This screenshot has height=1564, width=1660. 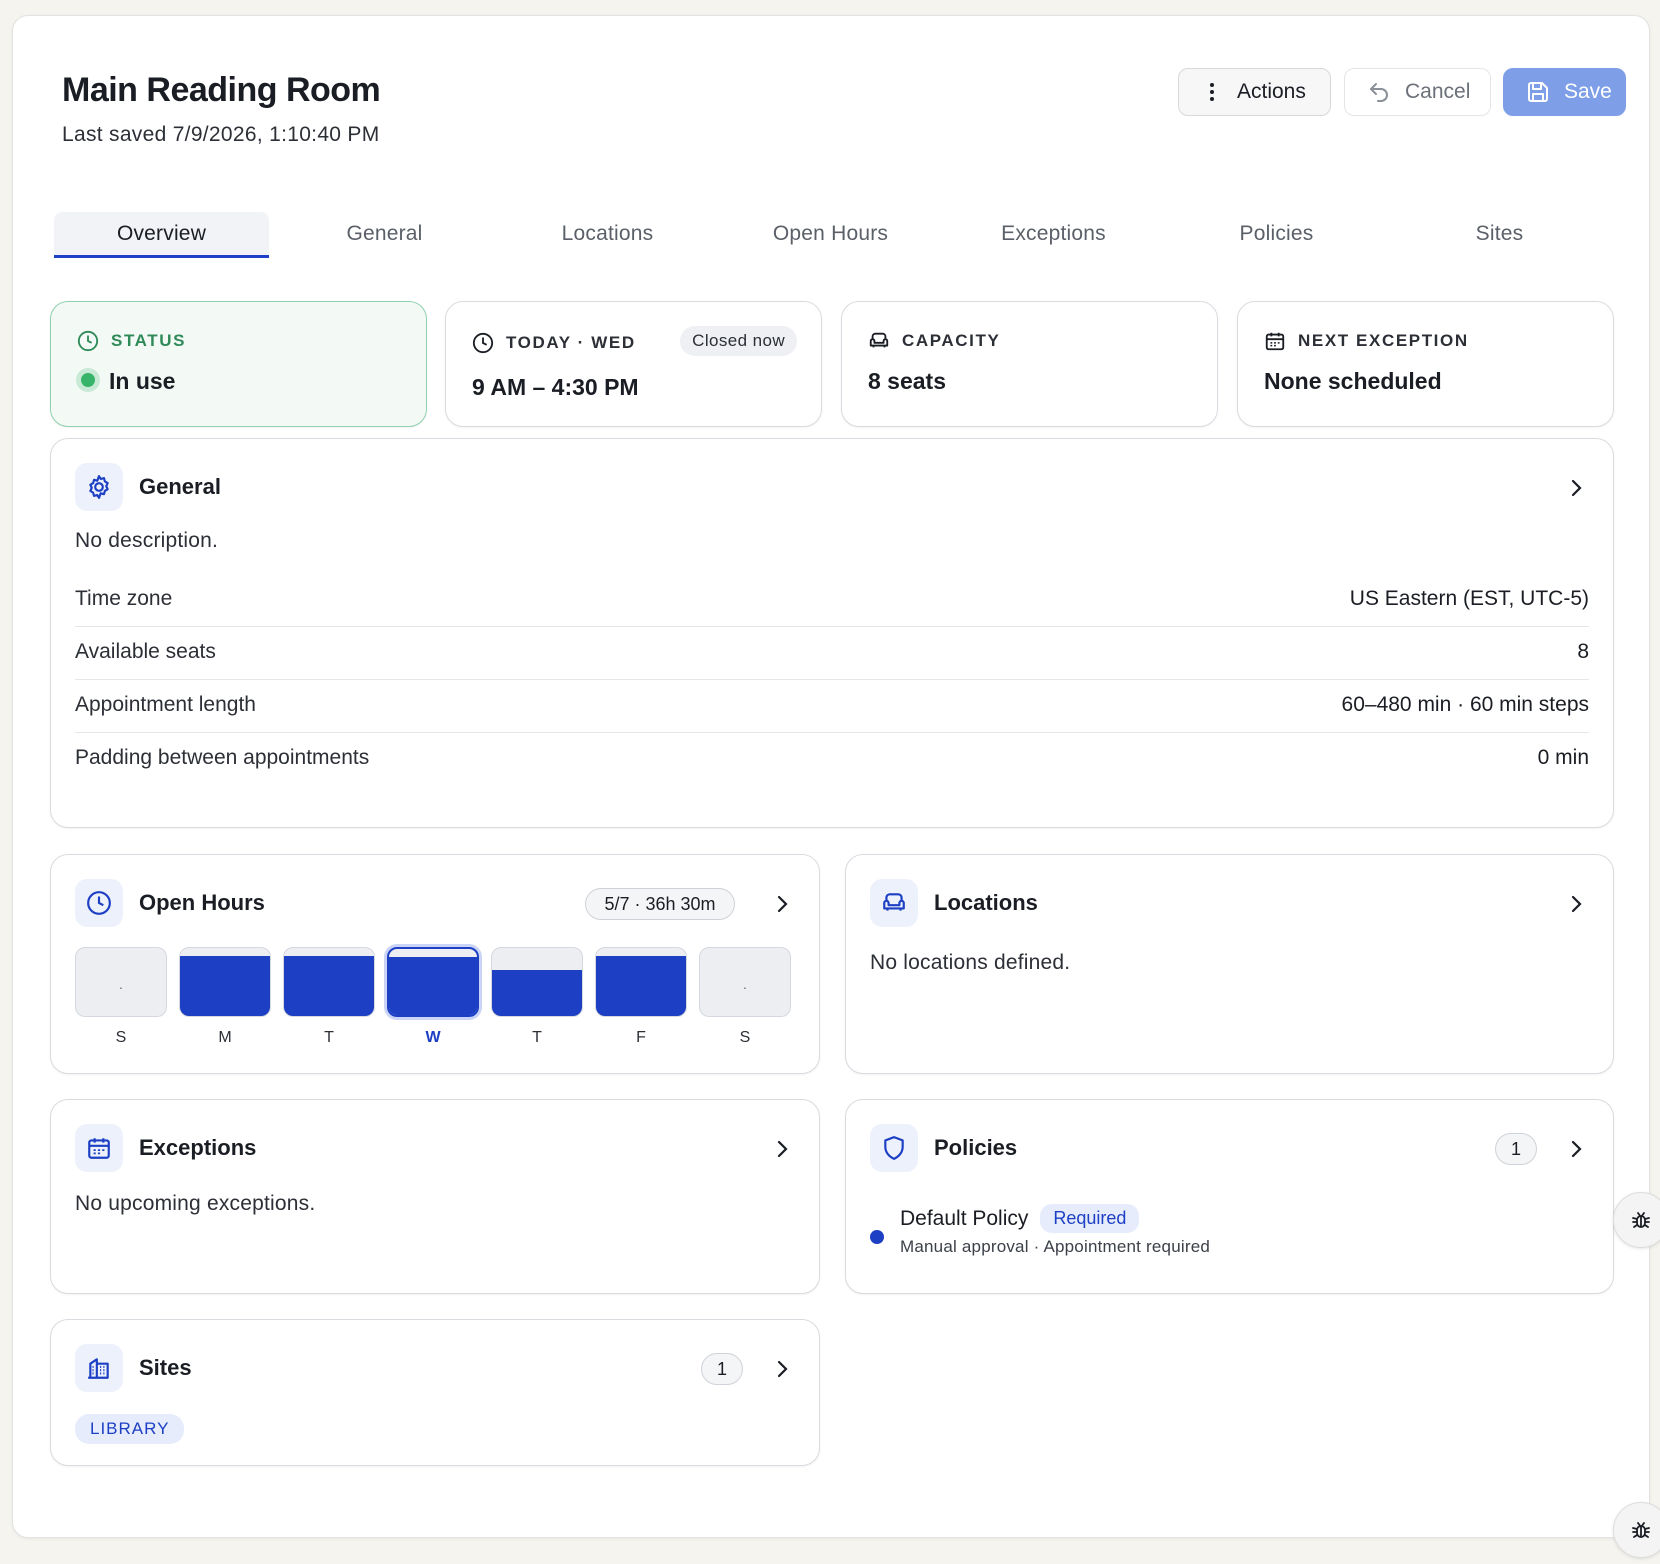 I want to click on capacity-label: CAPACITY, so click(x=951, y=340).